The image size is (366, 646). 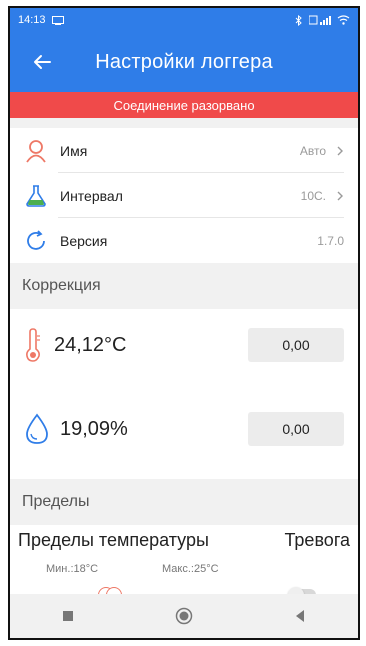 What do you see at coordinates (330, 240) in the screenshot?
I see `settings-value-version: 1.7.0` at bounding box center [330, 240].